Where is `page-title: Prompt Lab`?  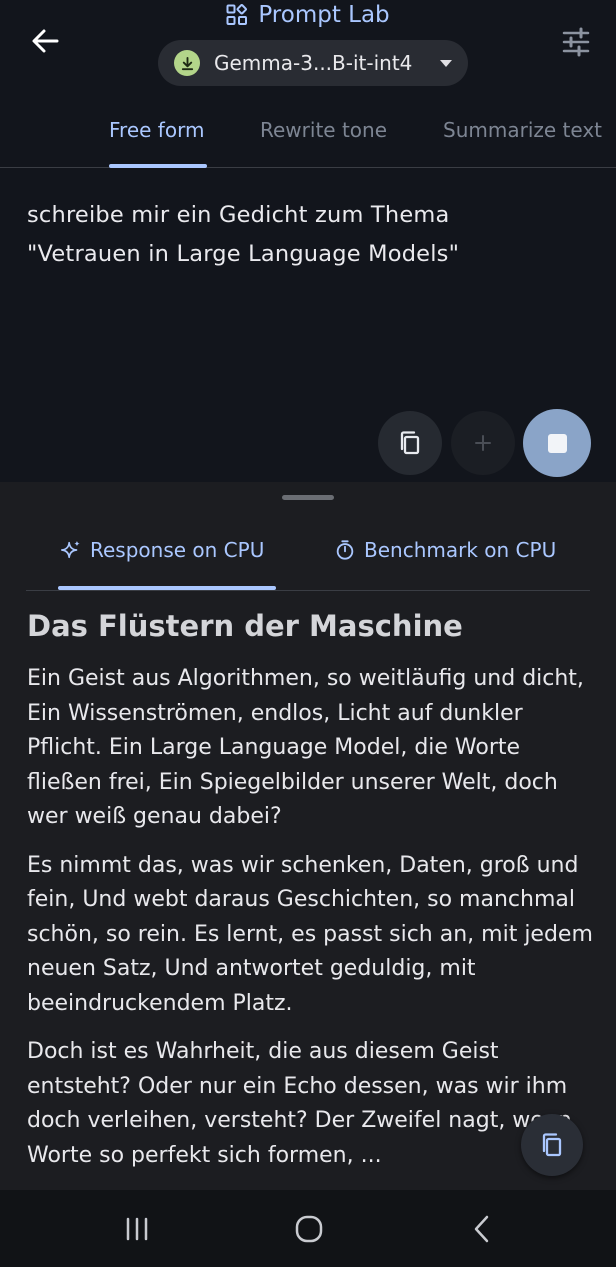 page-title: Prompt Lab is located at coordinates (308, 15).